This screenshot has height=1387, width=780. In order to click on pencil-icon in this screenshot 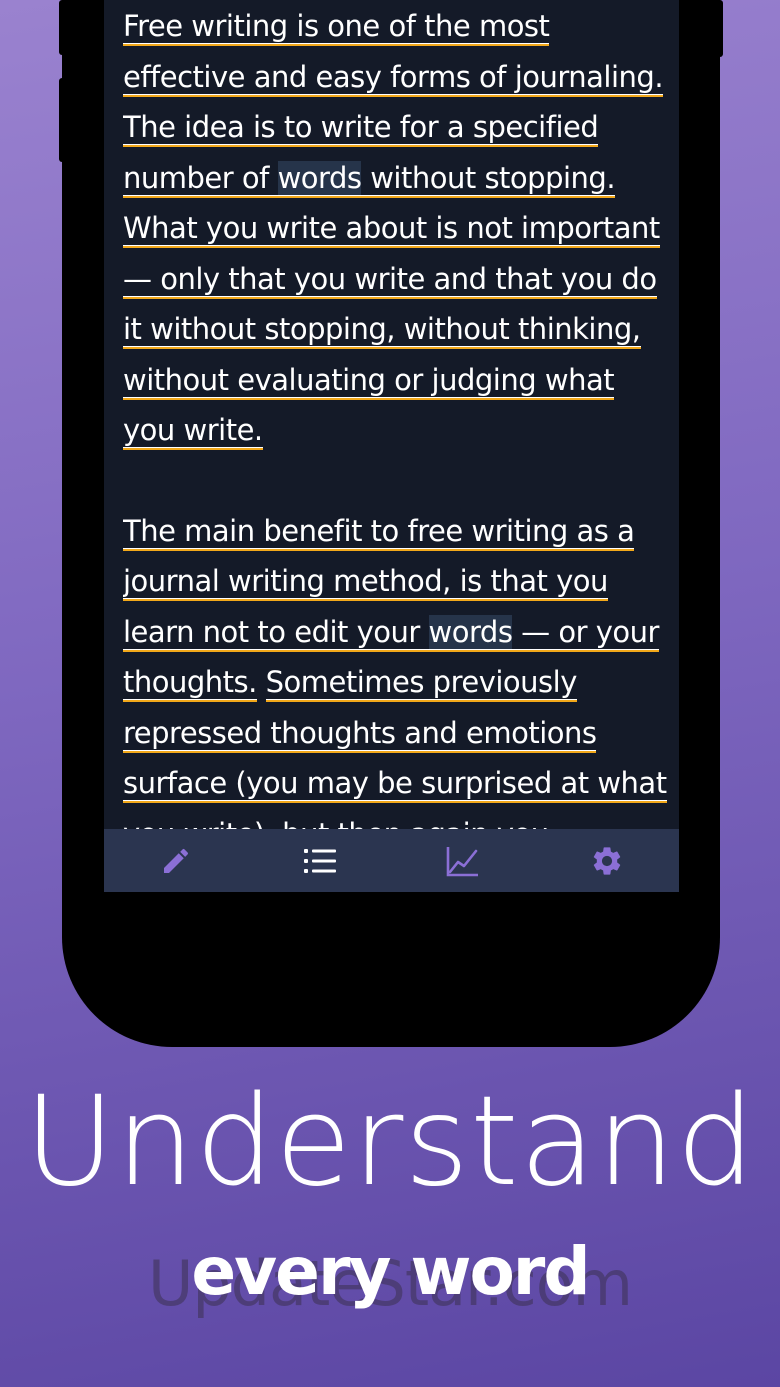, I will do `click(175, 860)`.